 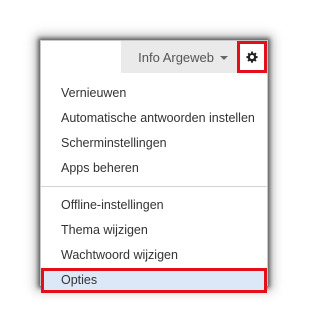 What do you see at coordinates (154, 230) in the screenshot?
I see `menu-item-thema-wijzigen: Thema wijzigen` at bounding box center [154, 230].